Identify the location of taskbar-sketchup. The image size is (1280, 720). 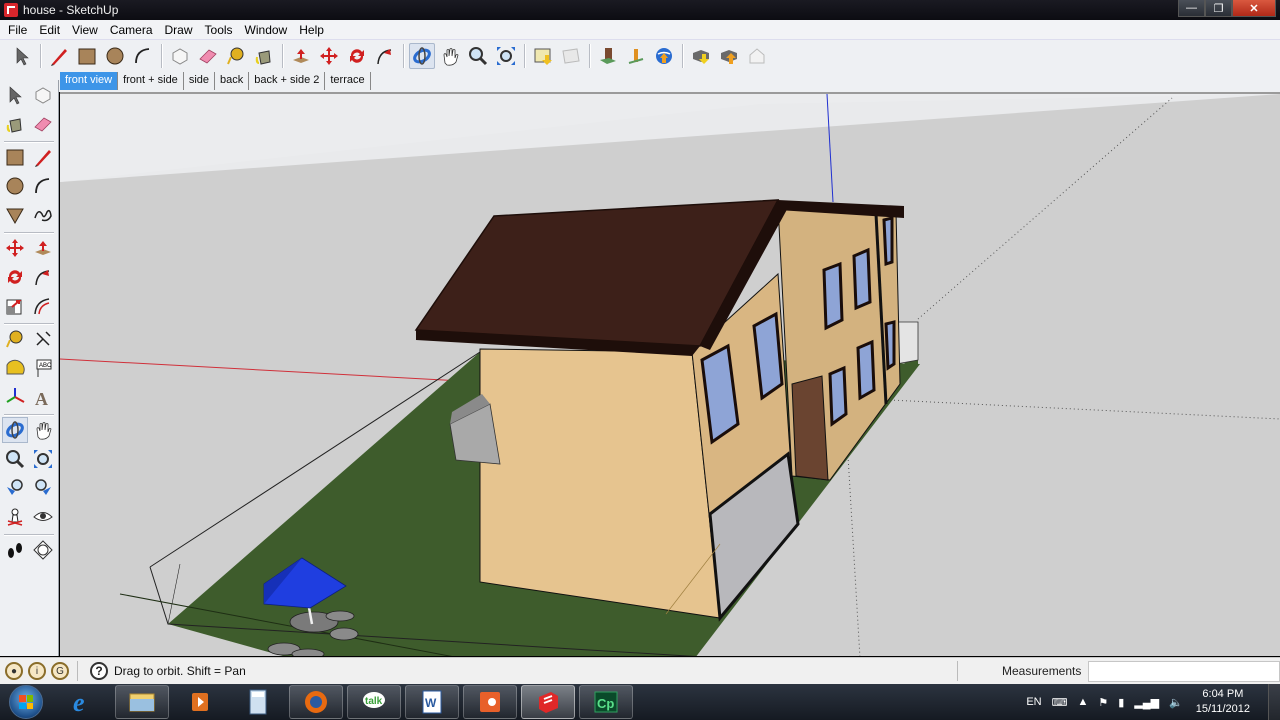
(548, 702).